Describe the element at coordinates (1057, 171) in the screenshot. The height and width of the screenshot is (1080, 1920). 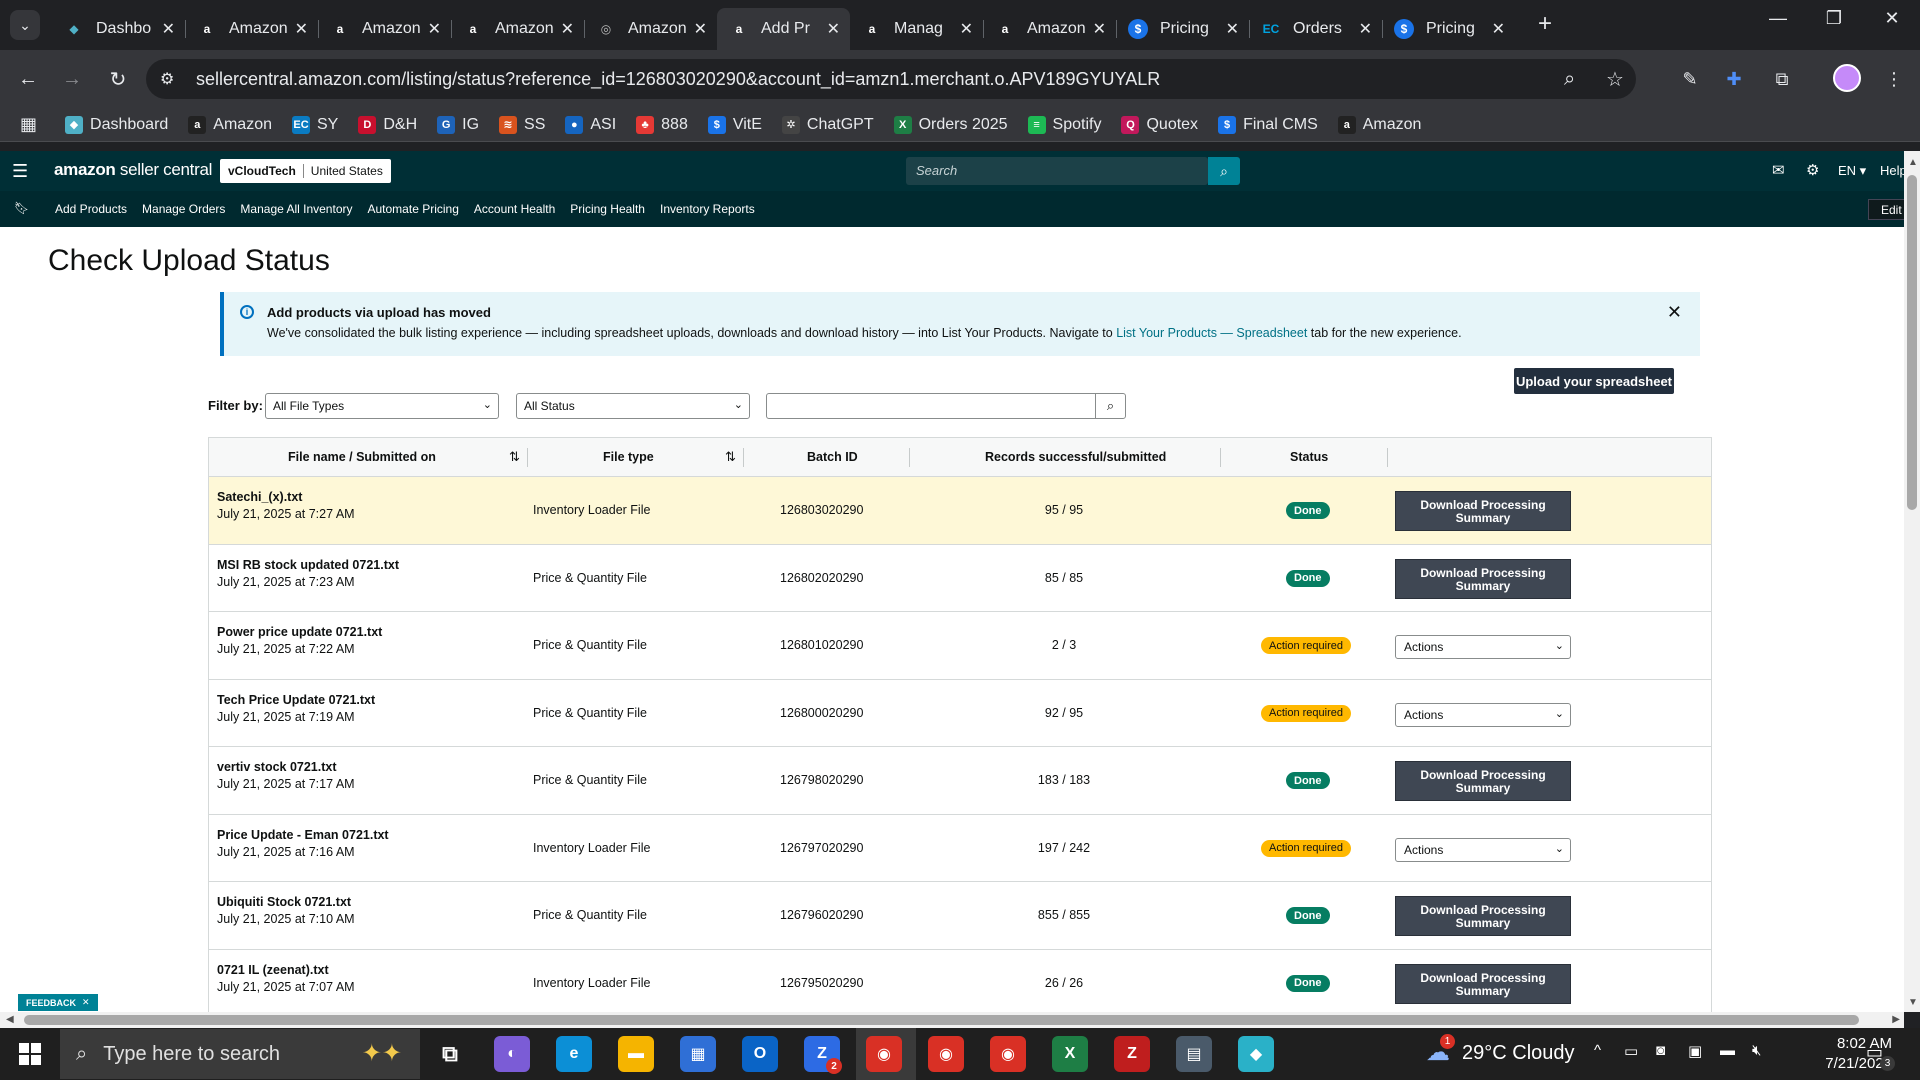
I see `seller-search-input: Search` at that location.